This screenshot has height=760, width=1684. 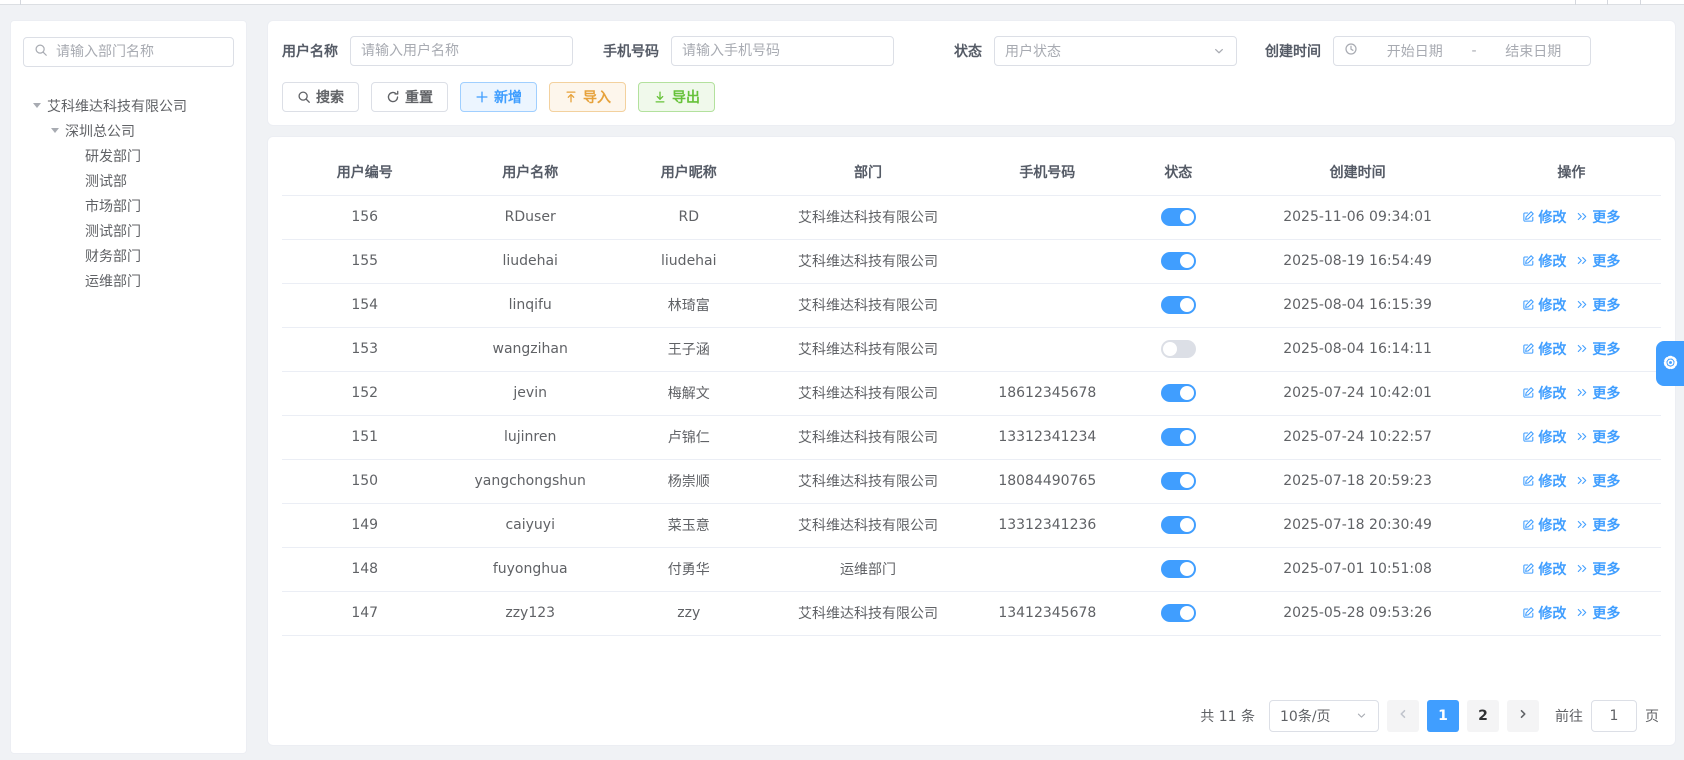 What do you see at coordinates (587, 97) in the screenshot?
I see `import-button: 导入` at bounding box center [587, 97].